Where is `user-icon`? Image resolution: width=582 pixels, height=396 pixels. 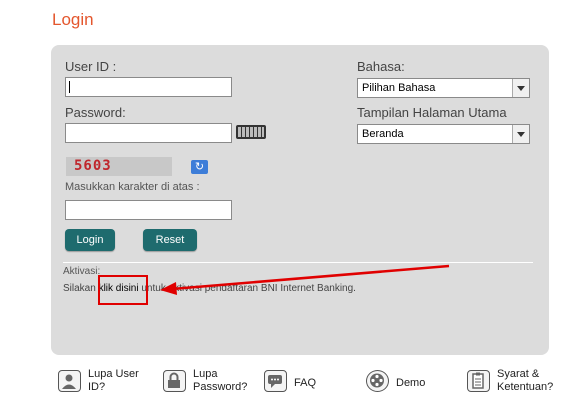 user-icon is located at coordinates (69, 381).